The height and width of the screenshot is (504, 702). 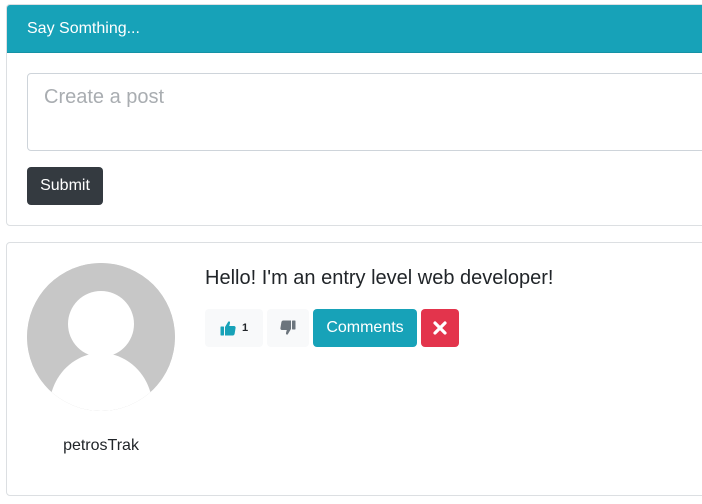 What do you see at coordinates (101, 445) in the screenshot?
I see `post-author-username: petrosTrak` at bounding box center [101, 445].